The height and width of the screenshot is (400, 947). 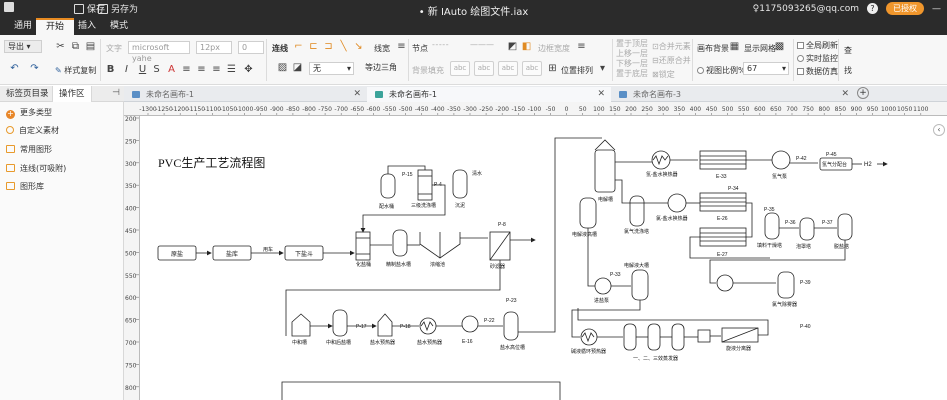 I want to click on connector-elbow-icon: ⊏, so click(x=313, y=47).